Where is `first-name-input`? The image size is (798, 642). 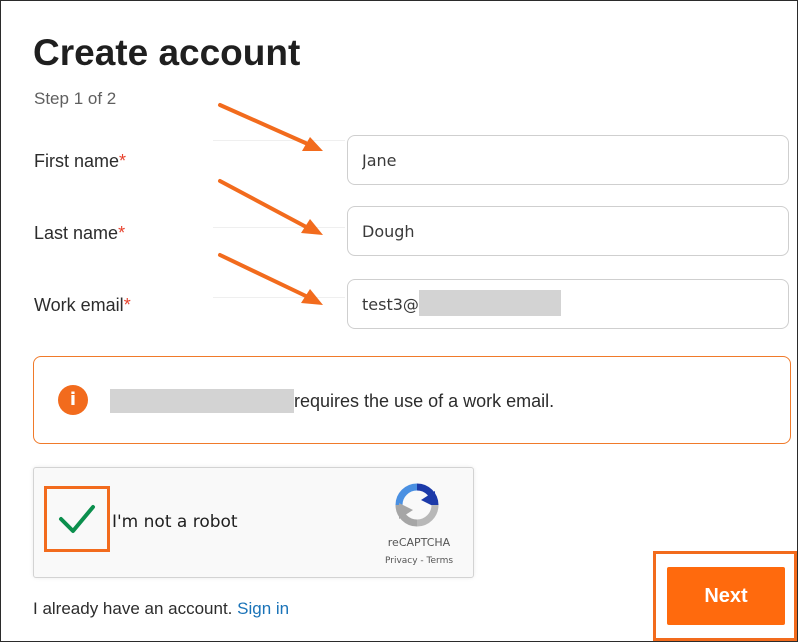
first-name-input is located at coordinates (568, 160).